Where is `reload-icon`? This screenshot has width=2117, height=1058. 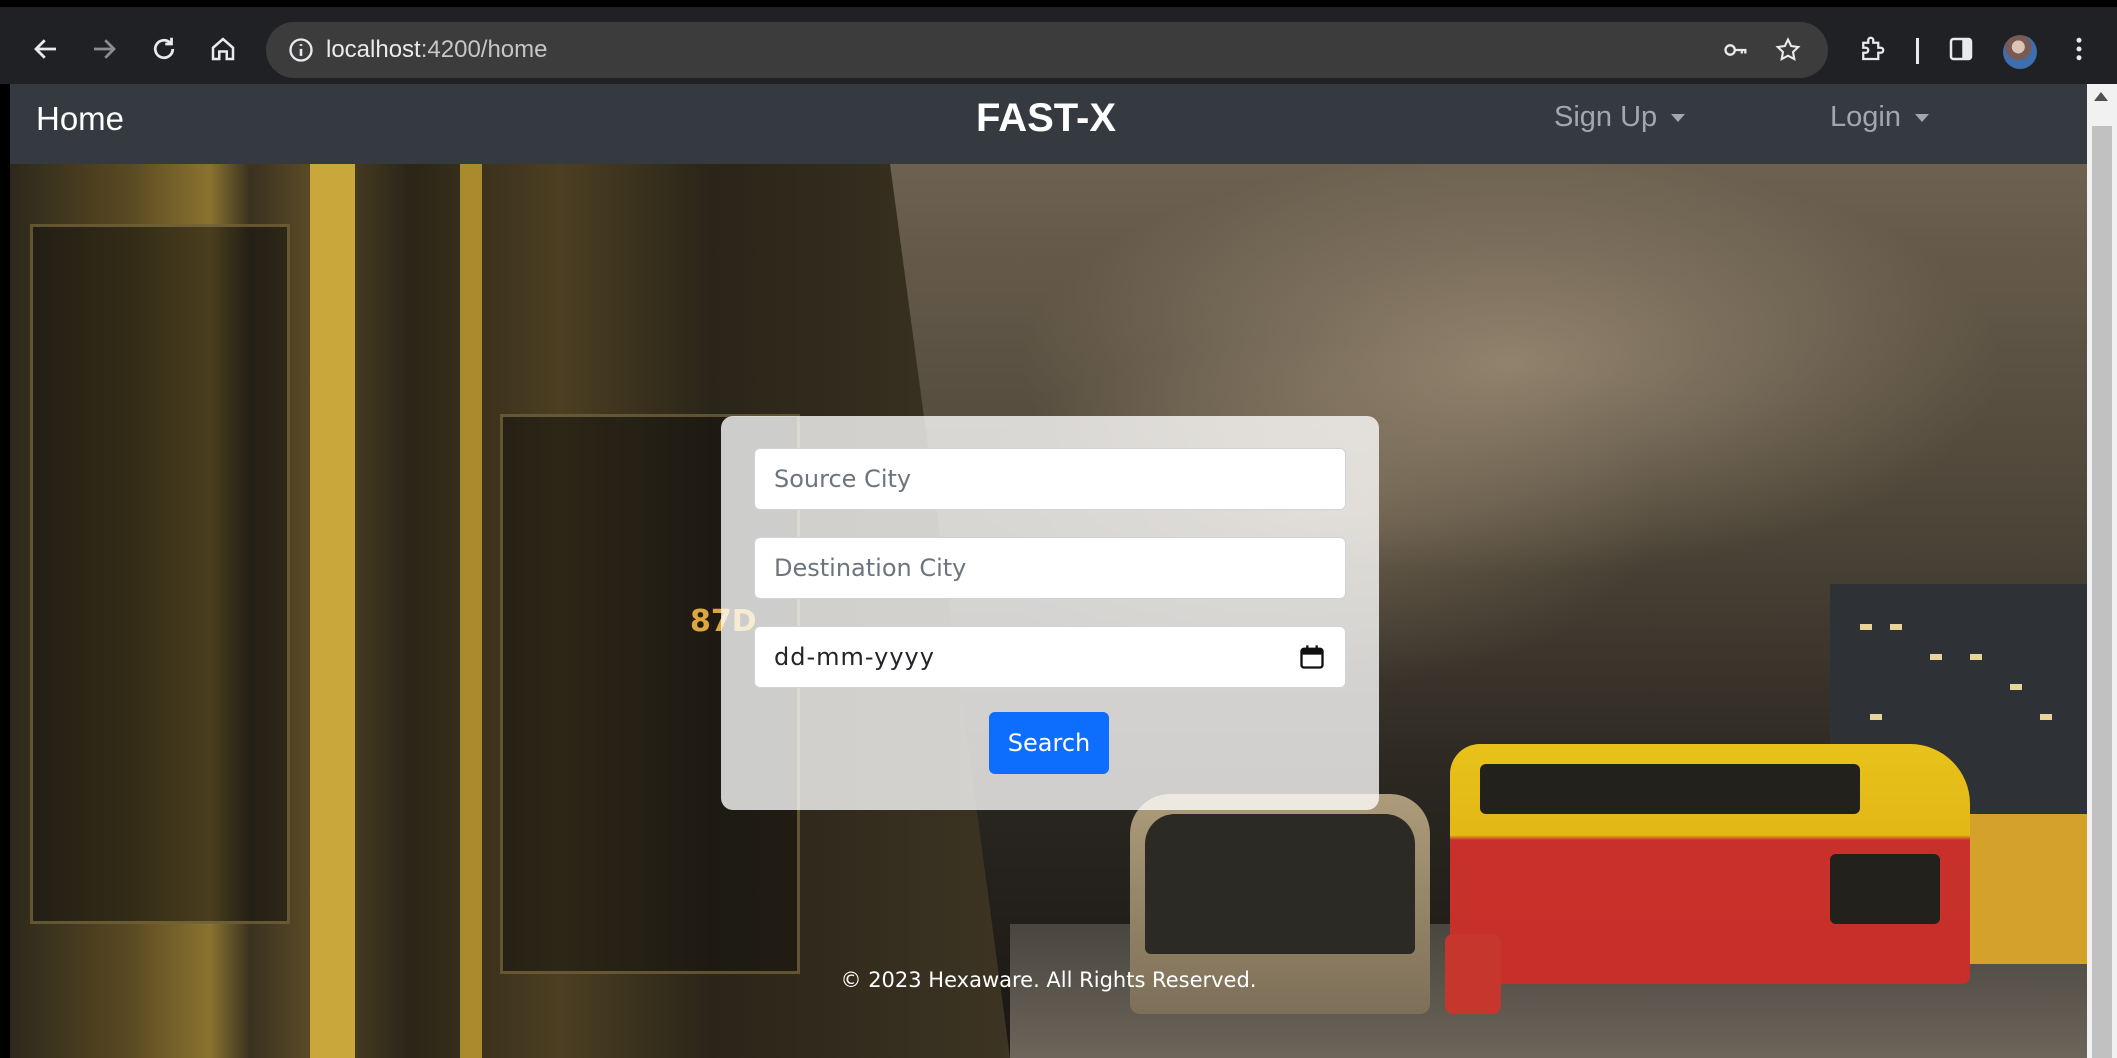
reload-icon is located at coordinates (164, 48).